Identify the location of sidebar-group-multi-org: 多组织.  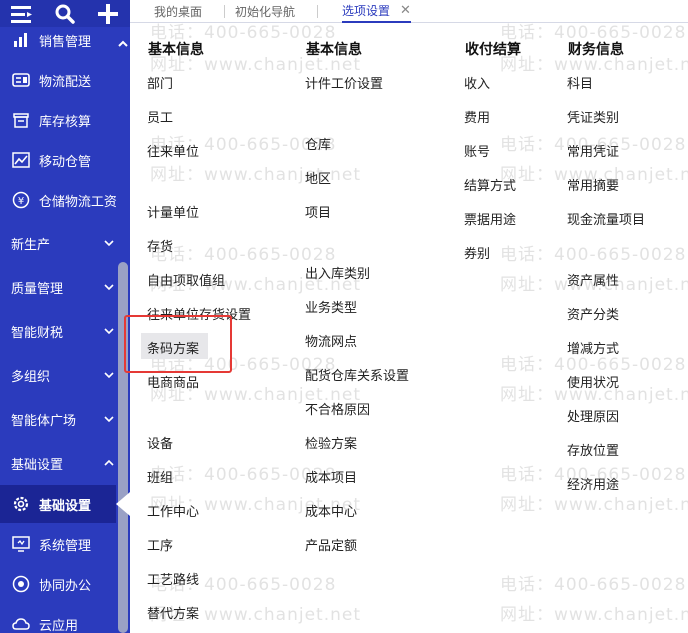
(58, 375).